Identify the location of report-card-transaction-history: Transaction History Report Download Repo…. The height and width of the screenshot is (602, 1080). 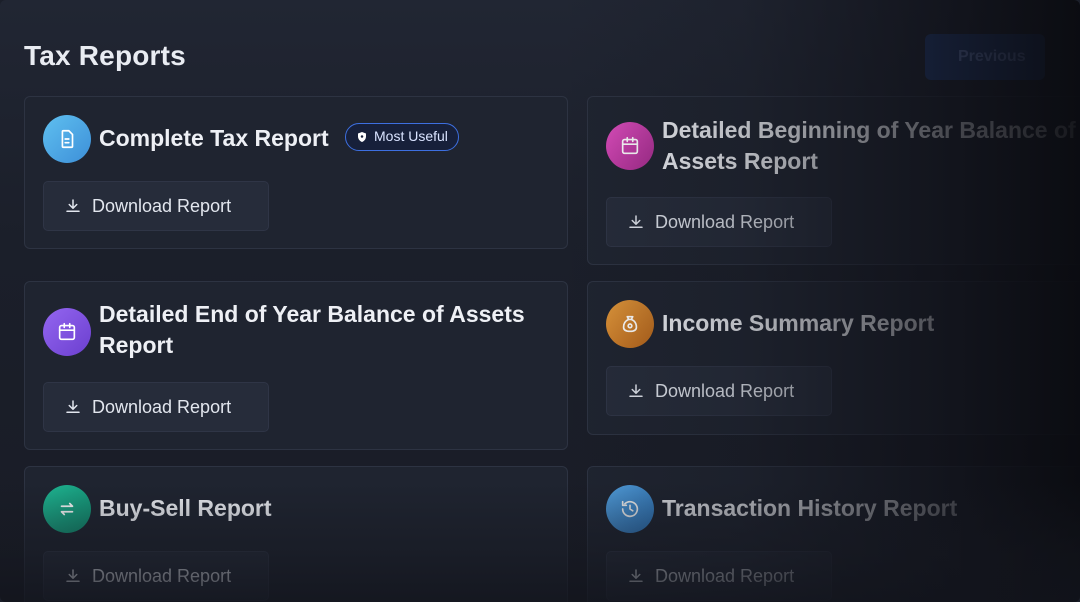
(833, 534).